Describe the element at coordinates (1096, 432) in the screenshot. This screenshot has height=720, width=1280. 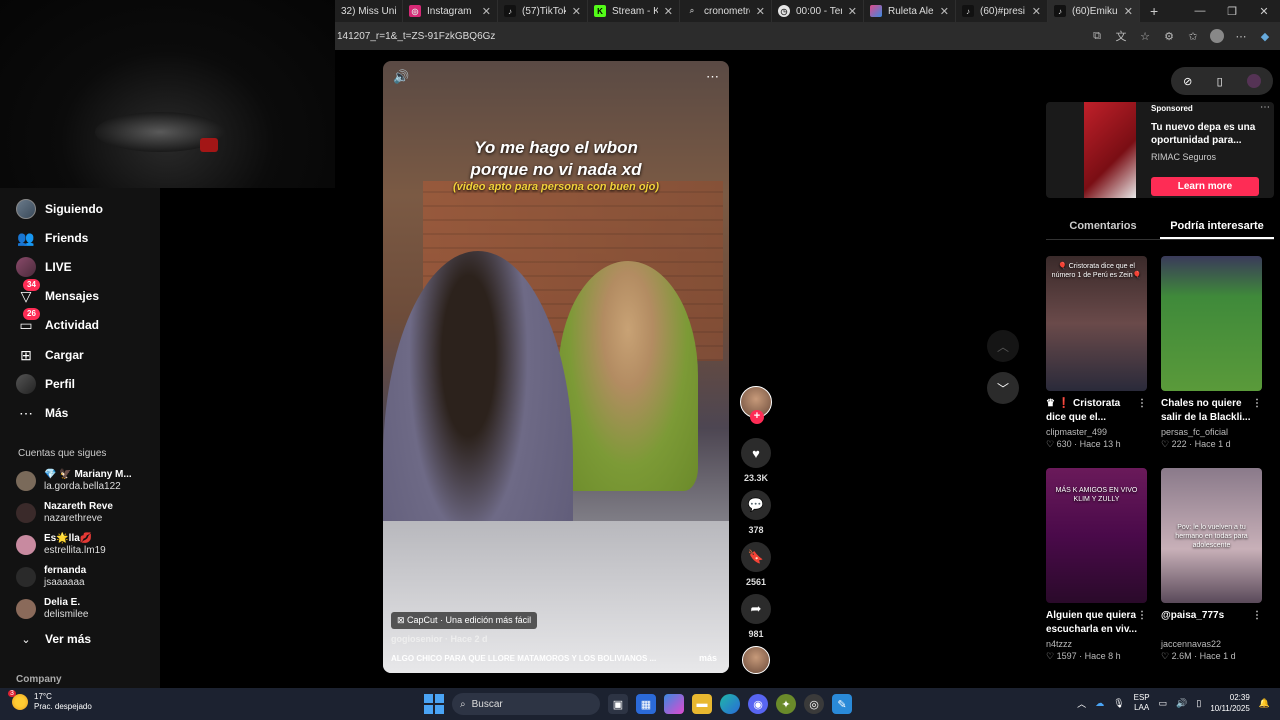
I see `card-author: clipmaster_499` at that location.